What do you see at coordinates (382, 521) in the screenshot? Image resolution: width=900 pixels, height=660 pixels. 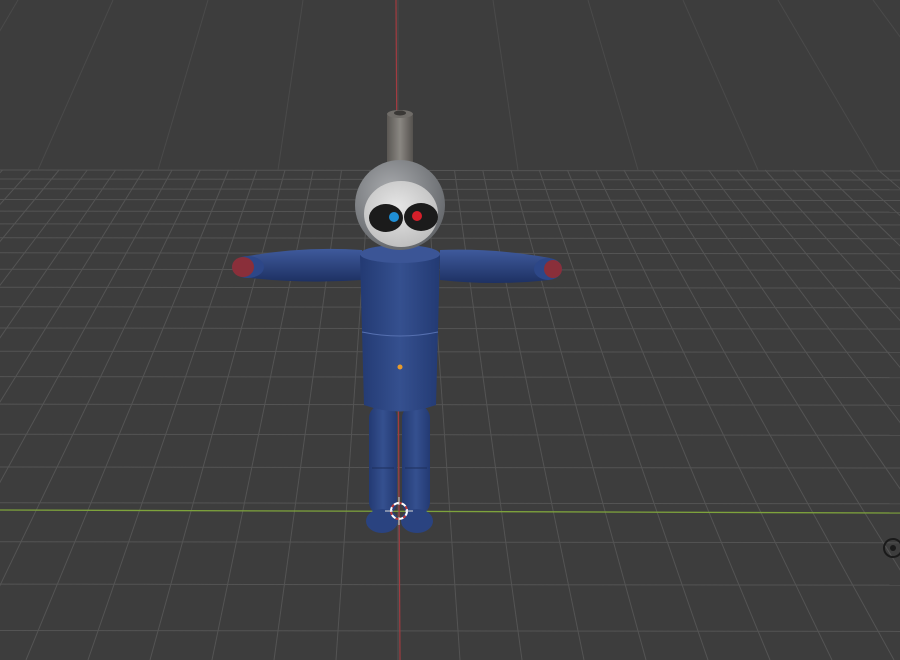 I see `left-foot` at bounding box center [382, 521].